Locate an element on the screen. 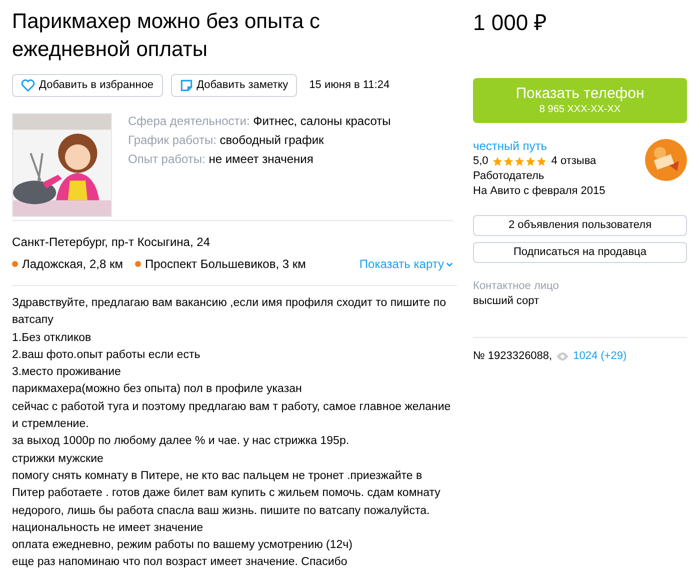 This screenshot has width=700, height=578. description-text: стрижки мужские is located at coordinates (58, 459).